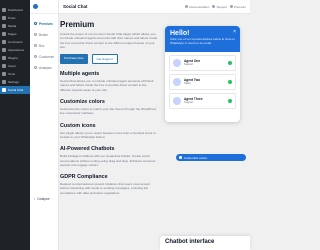 This screenshot has height=250, width=320. I want to click on sidebar-item-analytics: Analytics, so click(44, 67).